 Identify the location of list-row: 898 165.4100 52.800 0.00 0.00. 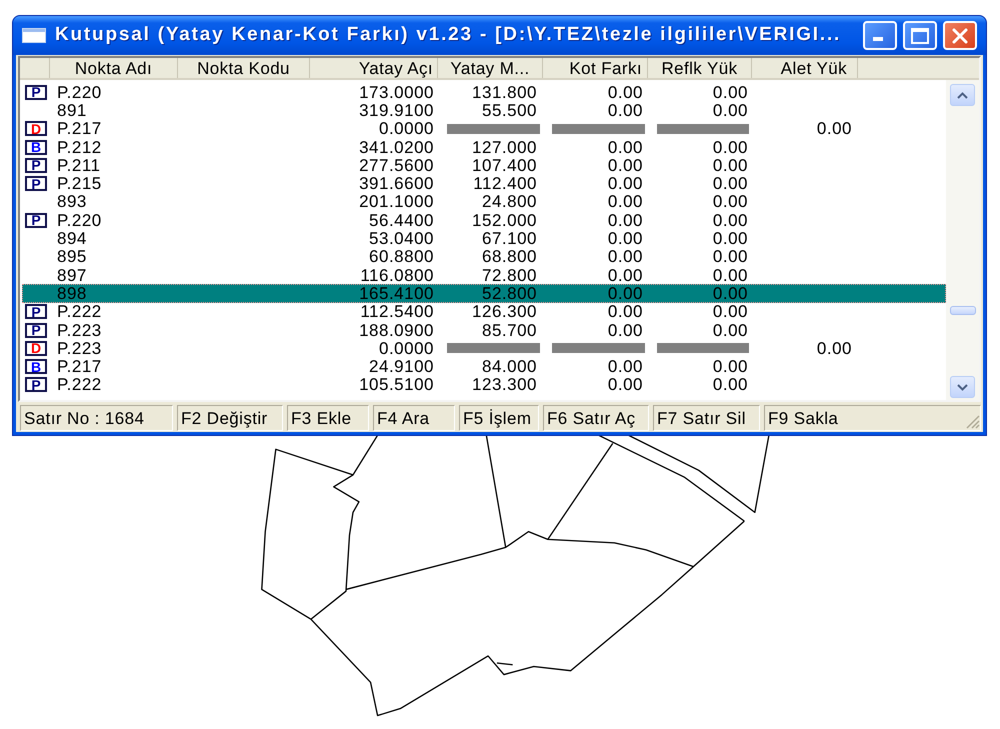
(484, 293).